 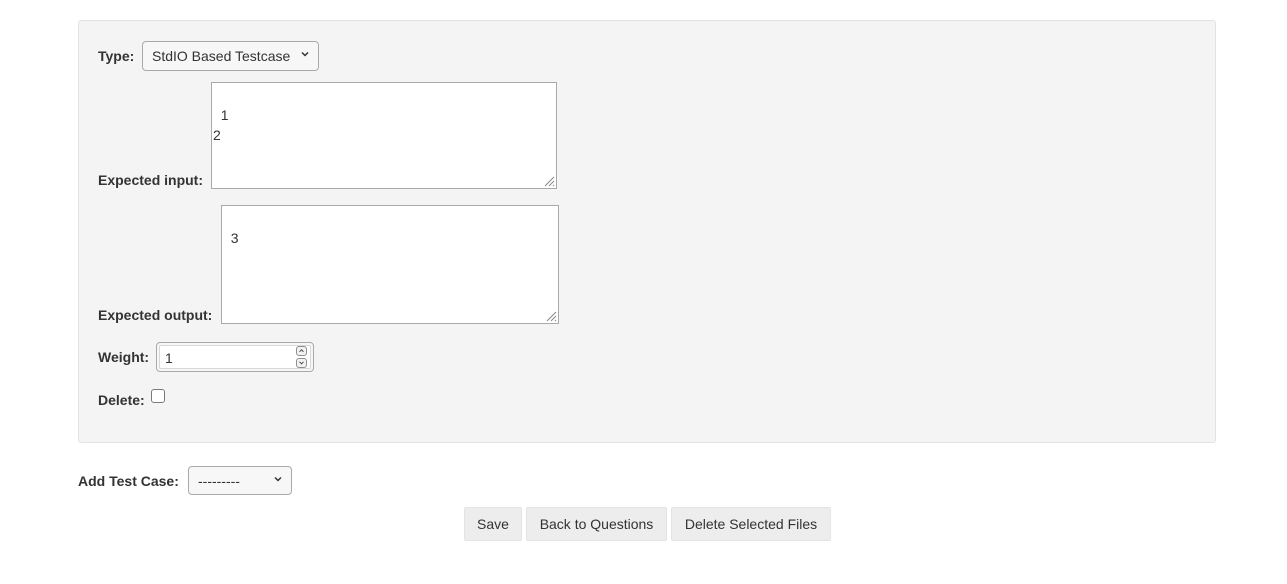 What do you see at coordinates (221, 56) in the screenshot?
I see `type-select-value: StdIO Based Testcase` at bounding box center [221, 56].